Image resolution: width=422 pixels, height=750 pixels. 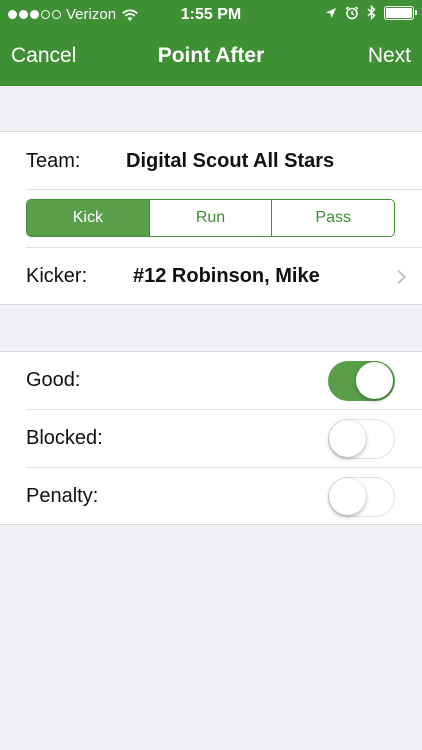 What do you see at coordinates (88, 218) in the screenshot?
I see `segment-kick: Kick` at bounding box center [88, 218].